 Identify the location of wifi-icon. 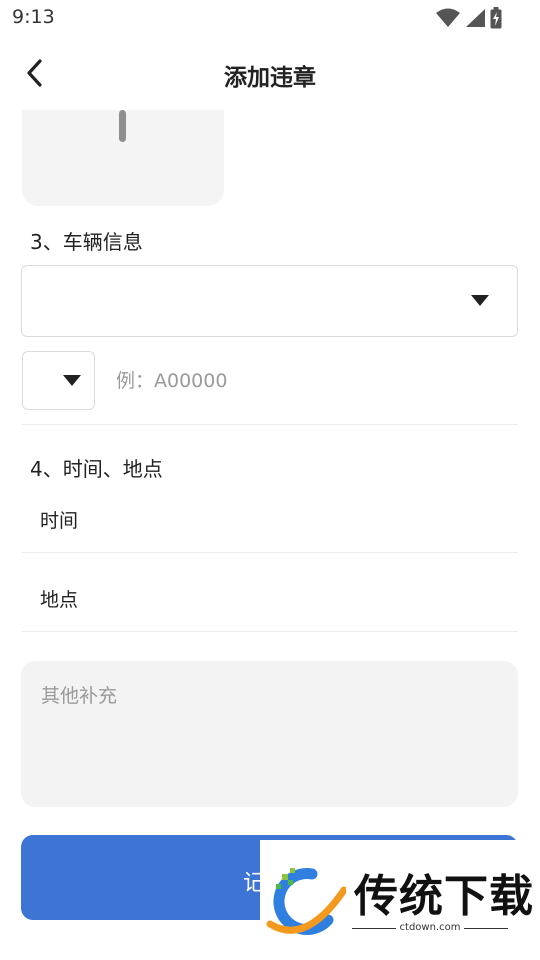
(448, 17).